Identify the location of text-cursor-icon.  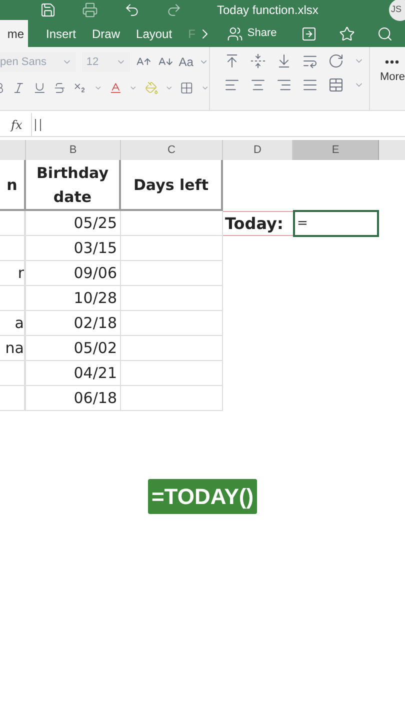
(38, 124).